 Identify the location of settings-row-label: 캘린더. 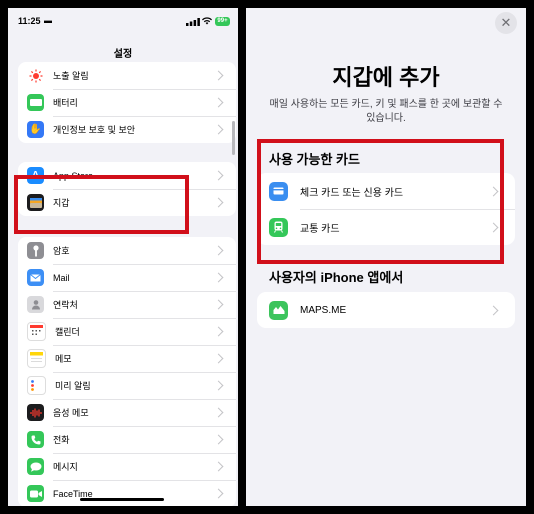
(67, 332).